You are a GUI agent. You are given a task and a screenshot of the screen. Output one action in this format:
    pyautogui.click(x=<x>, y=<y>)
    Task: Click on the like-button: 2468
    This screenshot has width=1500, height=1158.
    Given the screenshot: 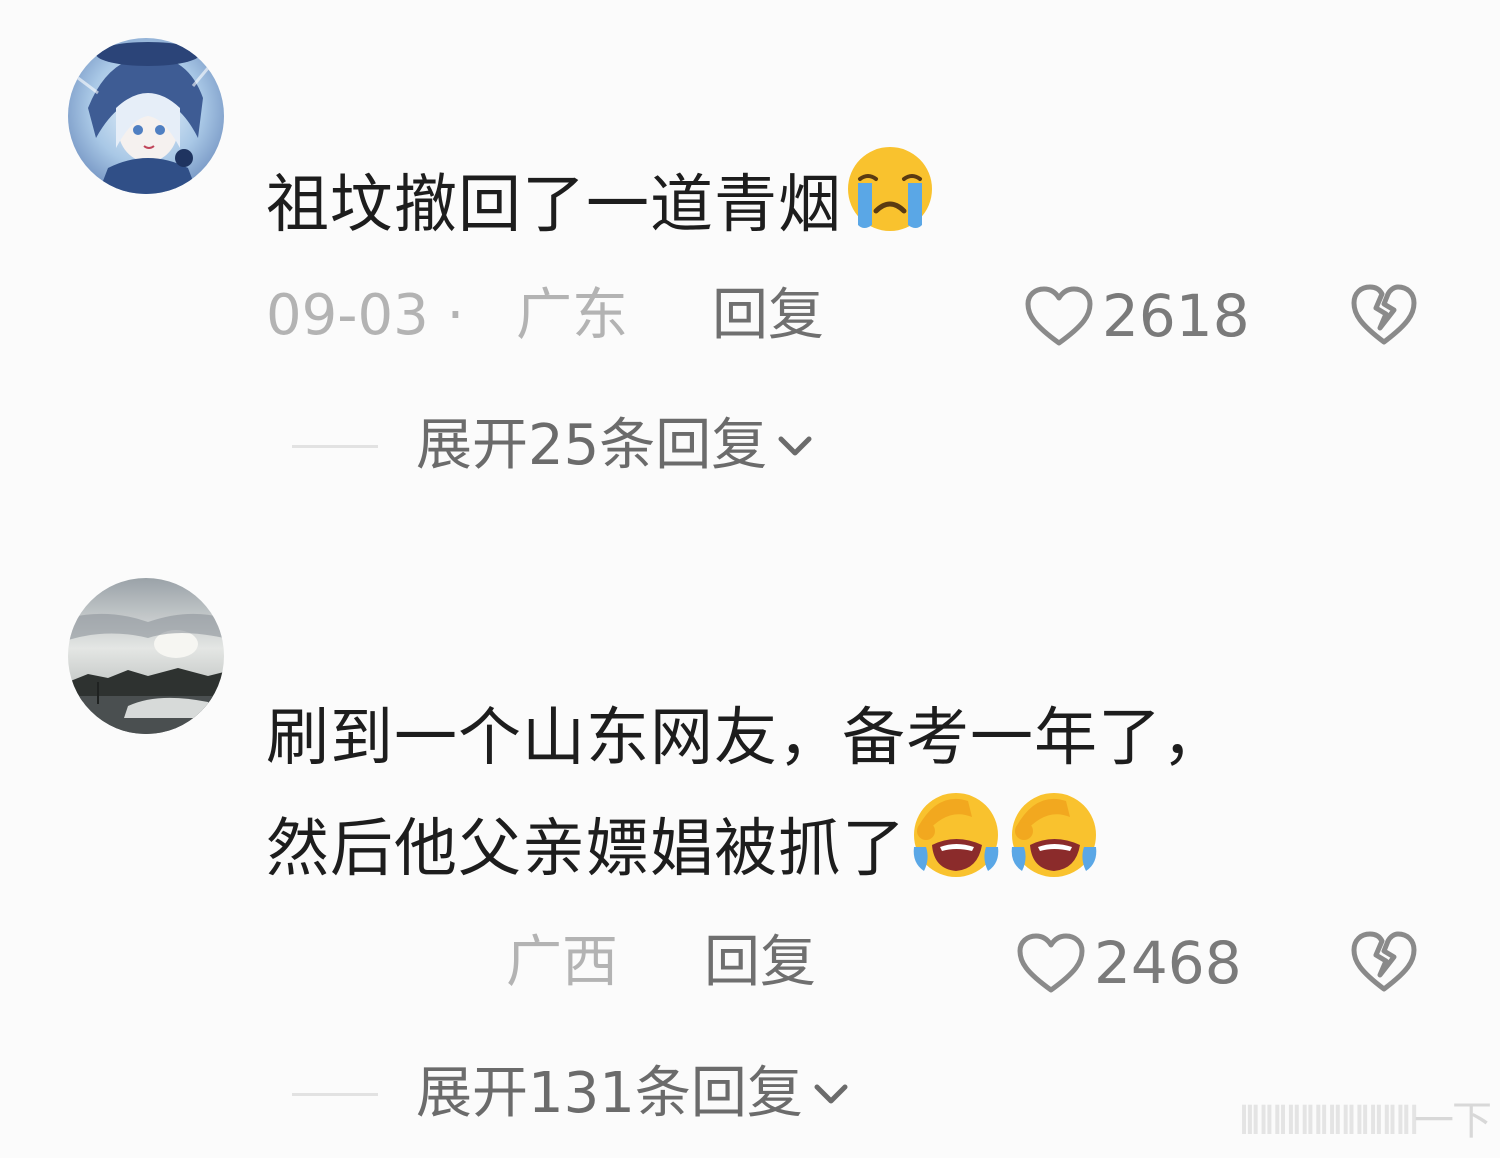 What is the action you would take?
    pyautogui.click(x=1129, y=963)
    